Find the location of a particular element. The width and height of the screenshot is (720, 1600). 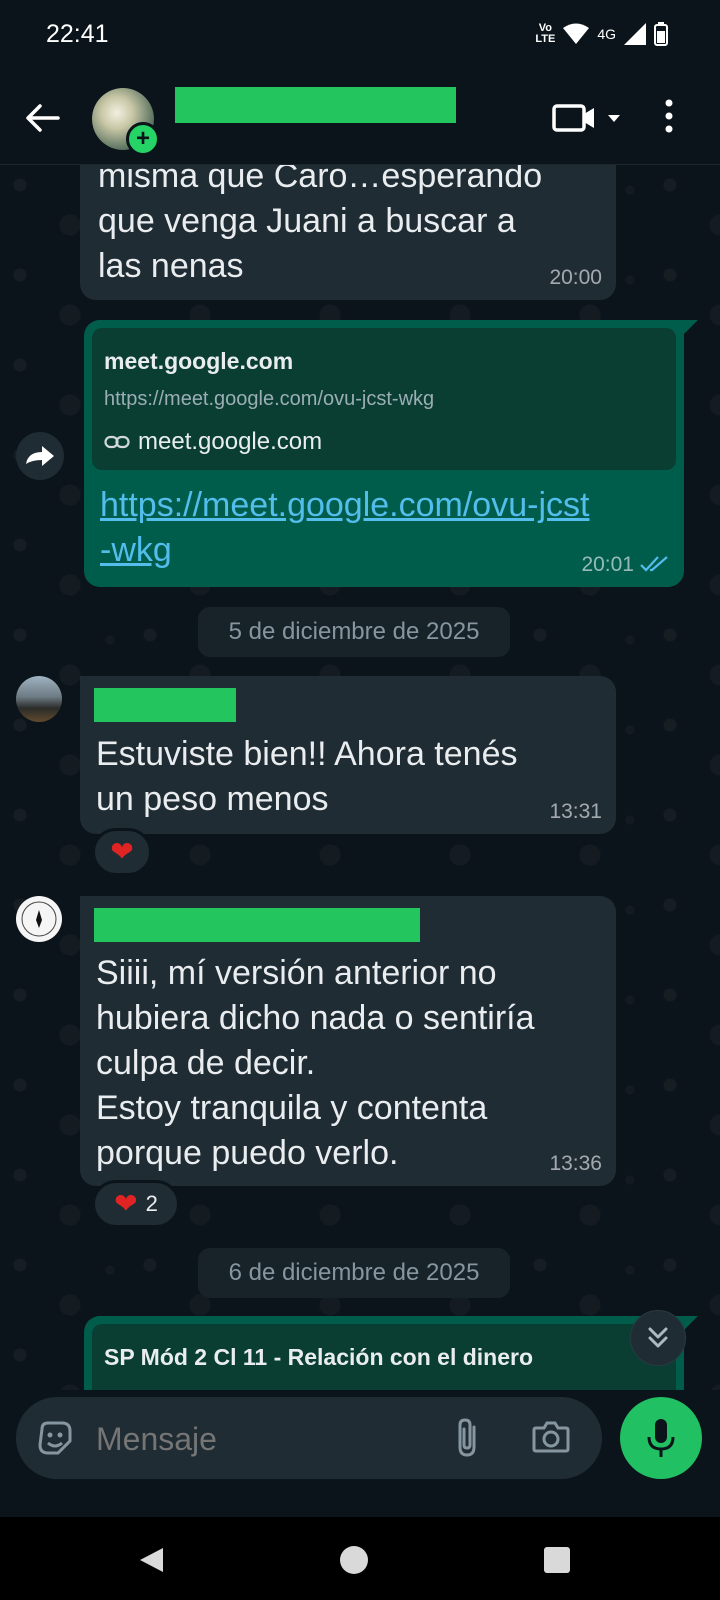

message-link: https://meet.google.com/ovu-jcst -wkg is located at coordinates (344, 528).